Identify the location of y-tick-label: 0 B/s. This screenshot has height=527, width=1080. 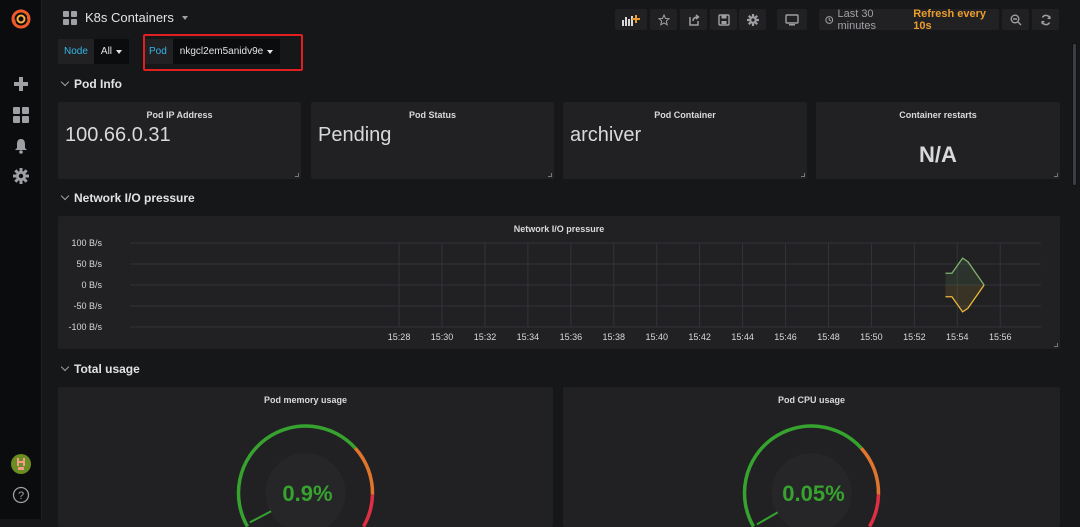
(91, 285).